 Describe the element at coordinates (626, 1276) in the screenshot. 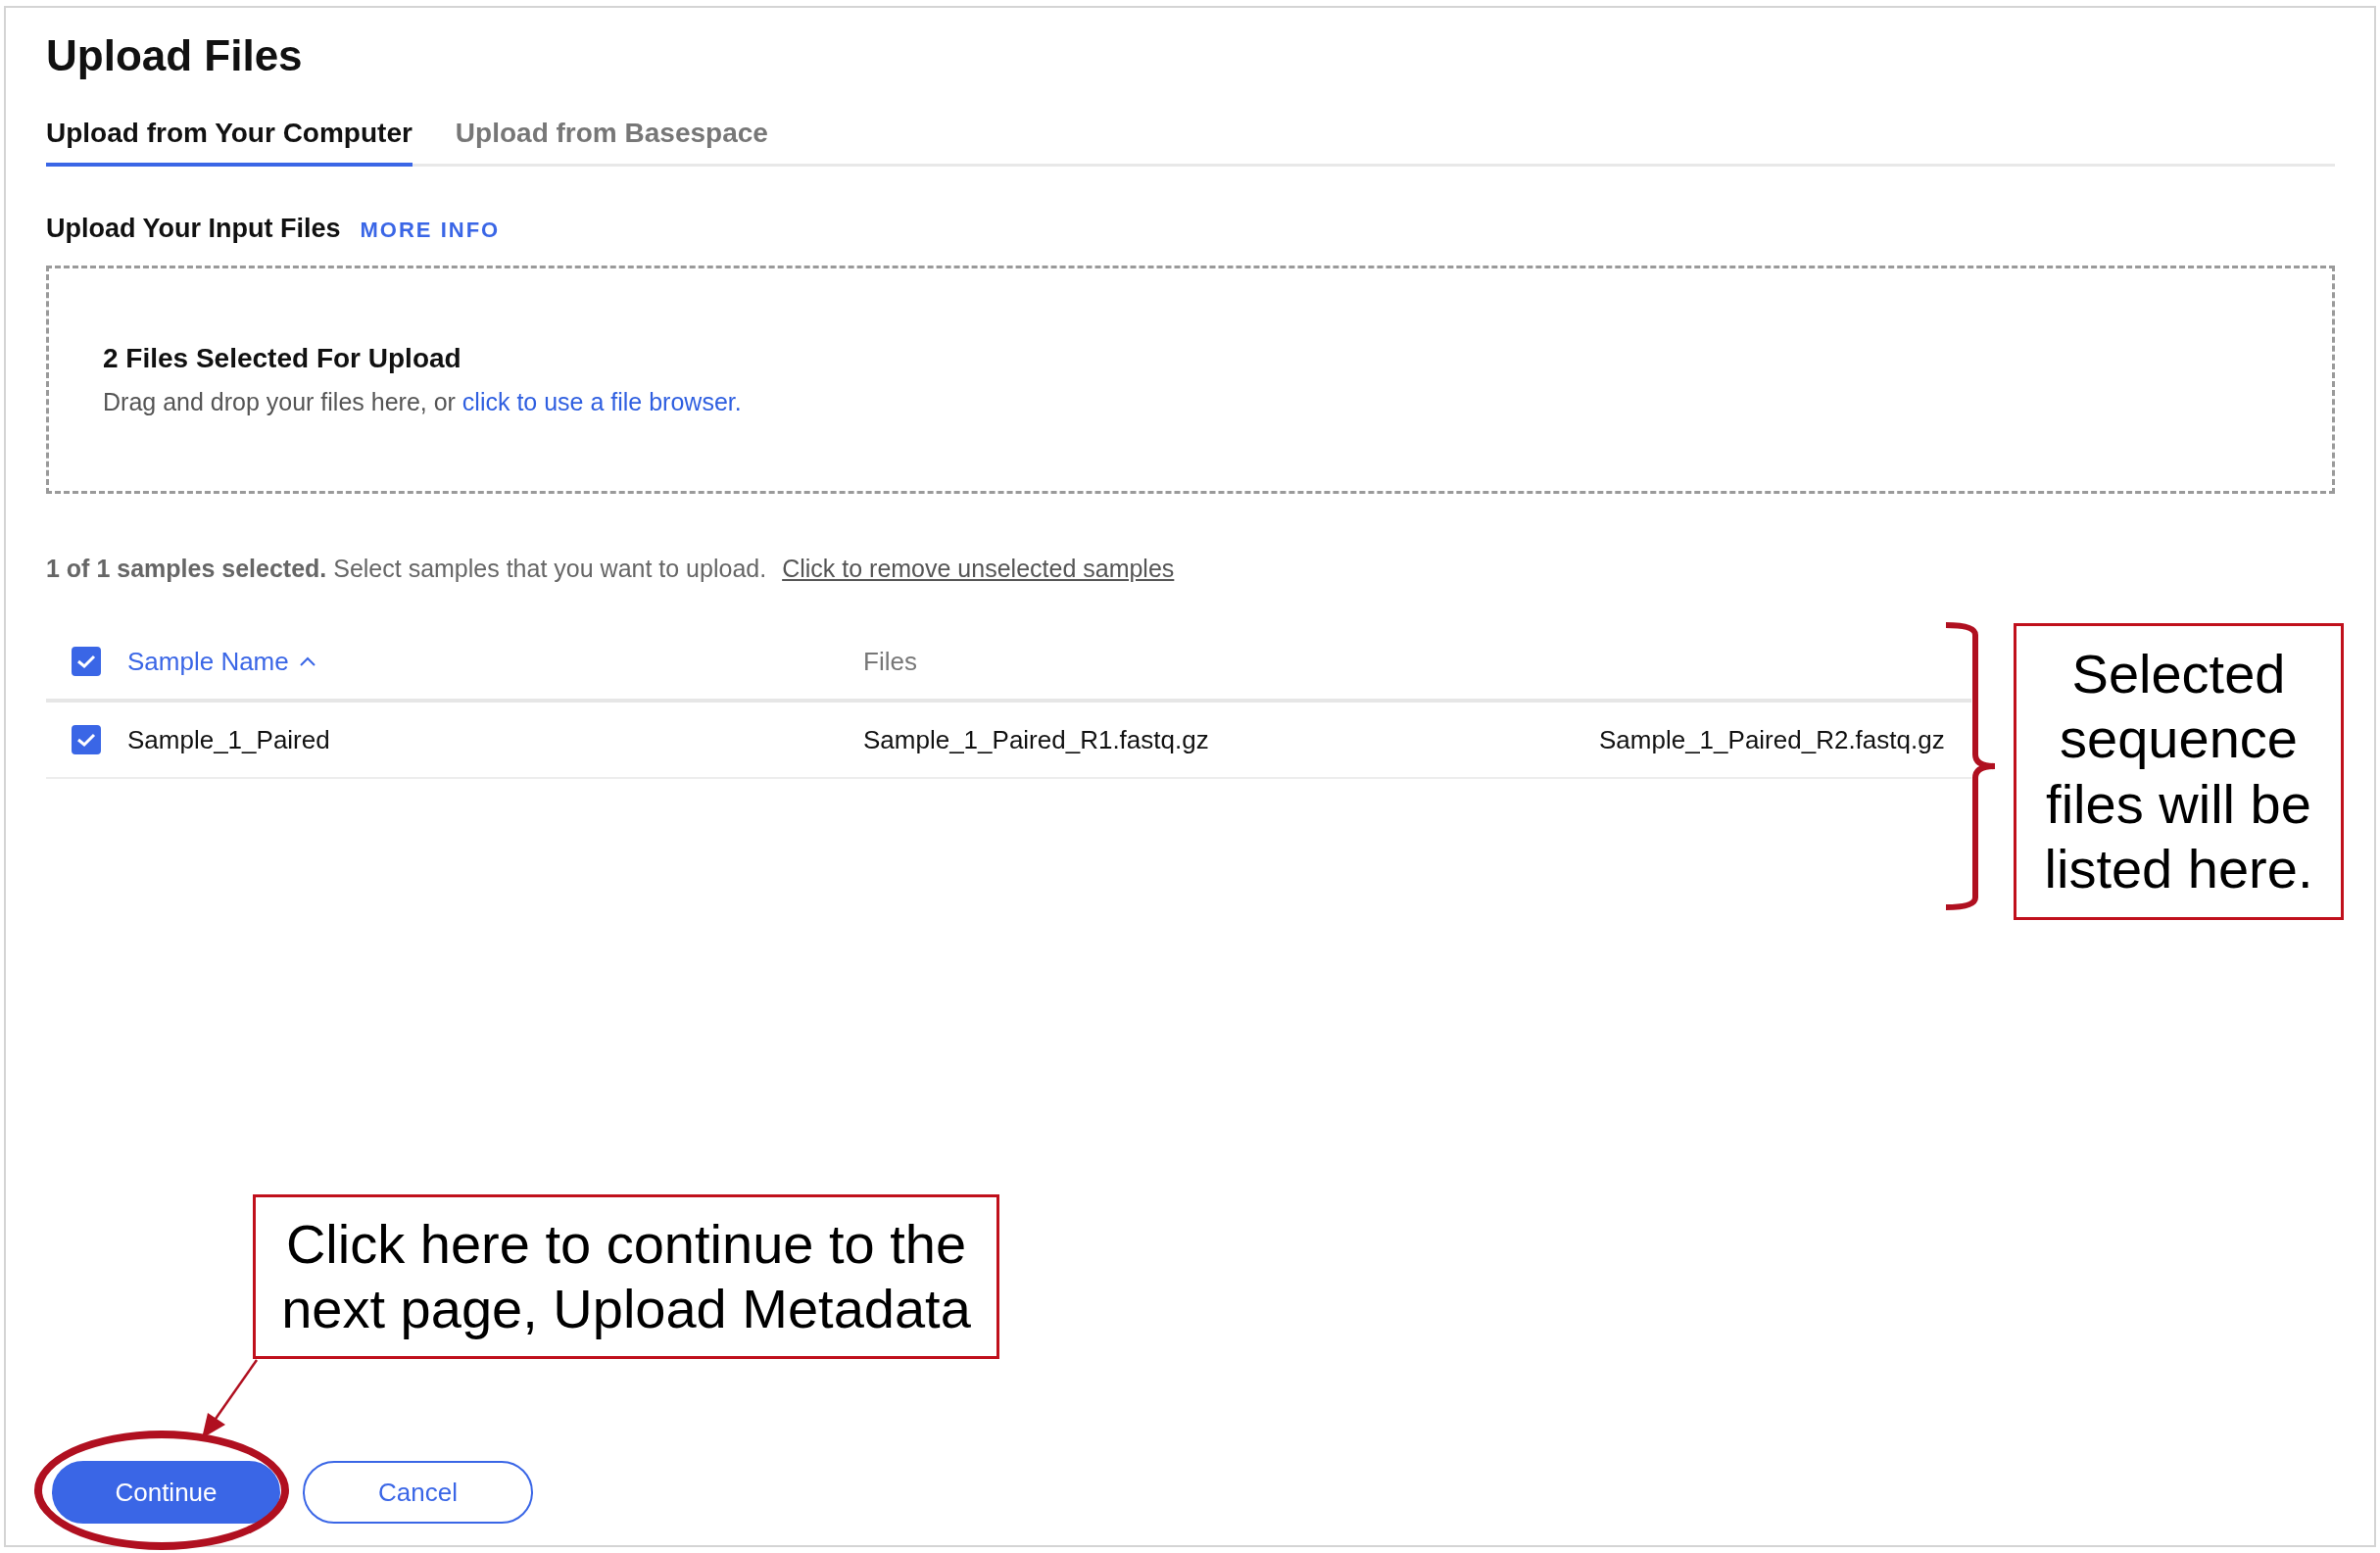

I see `callout-box: Click here to continue to the next page, Upload Metadata` at that location.